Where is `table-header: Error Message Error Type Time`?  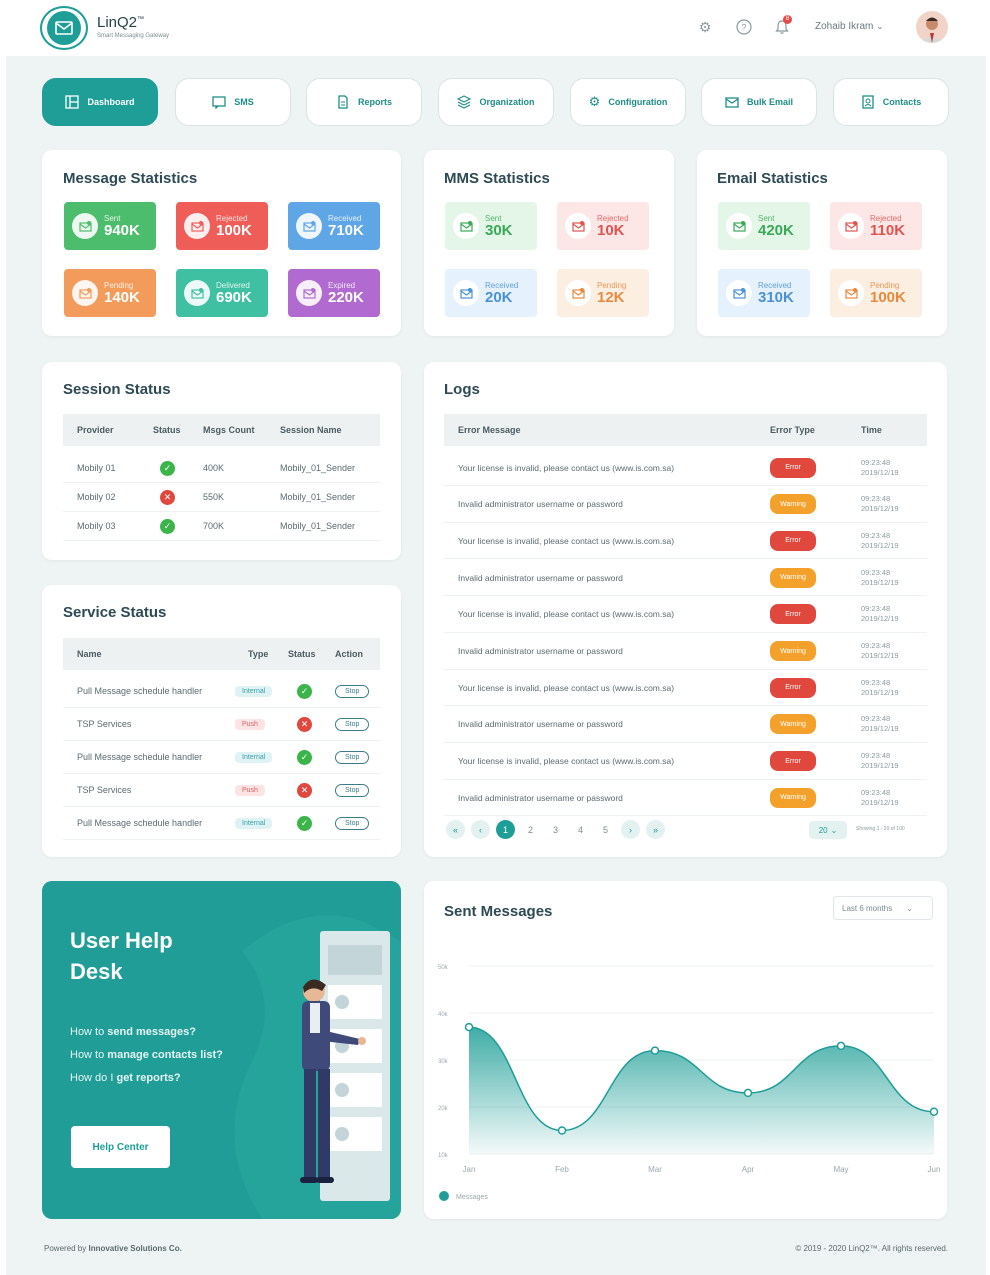 table-header: Error Message Error Type Time is located at coordinates (685, 430).